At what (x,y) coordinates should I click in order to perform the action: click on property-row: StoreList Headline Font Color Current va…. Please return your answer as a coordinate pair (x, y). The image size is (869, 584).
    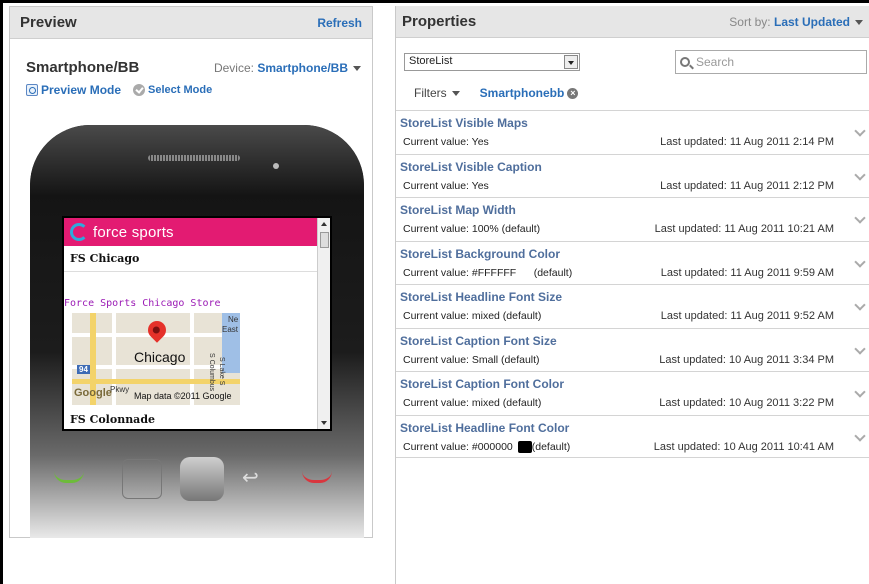
    Looking at the image, I should click on (632, 436).